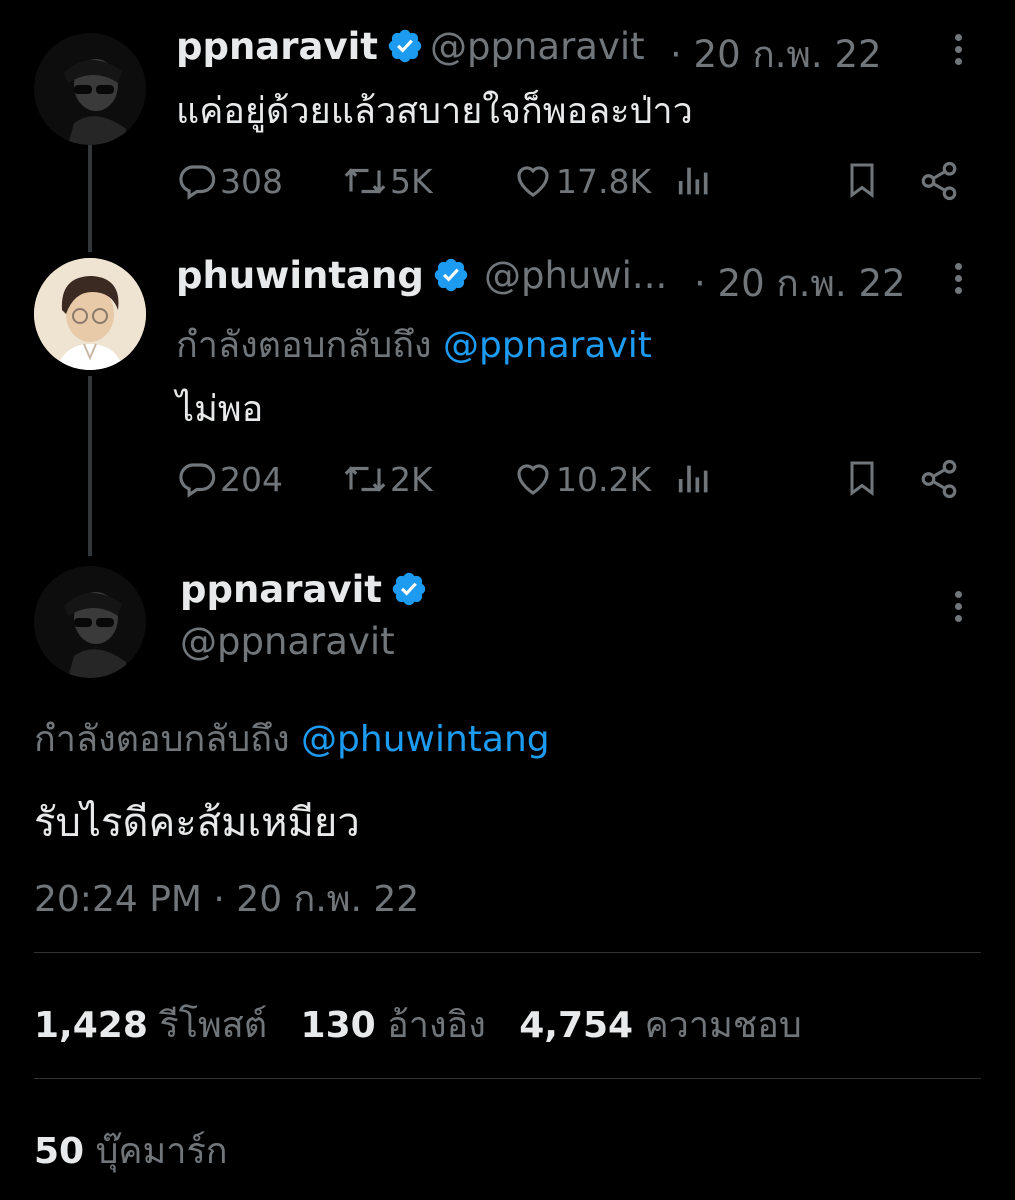 The width and height of the screenshot is (1015, 1200). I want to click on likes-count: 4,754, so click(576, 1025).